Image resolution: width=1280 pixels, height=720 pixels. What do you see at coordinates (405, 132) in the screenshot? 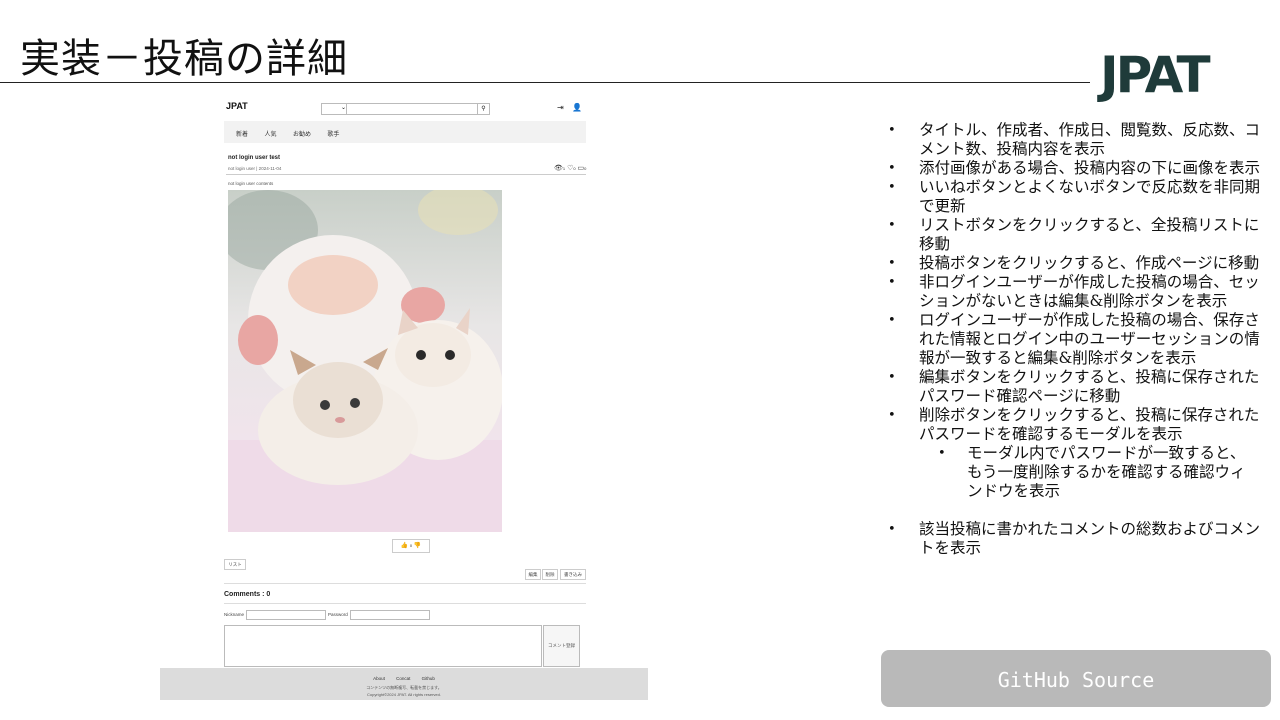
I see `category-nav: 新着 人気 お勧め 歌手` at bounding box center [405, 132].